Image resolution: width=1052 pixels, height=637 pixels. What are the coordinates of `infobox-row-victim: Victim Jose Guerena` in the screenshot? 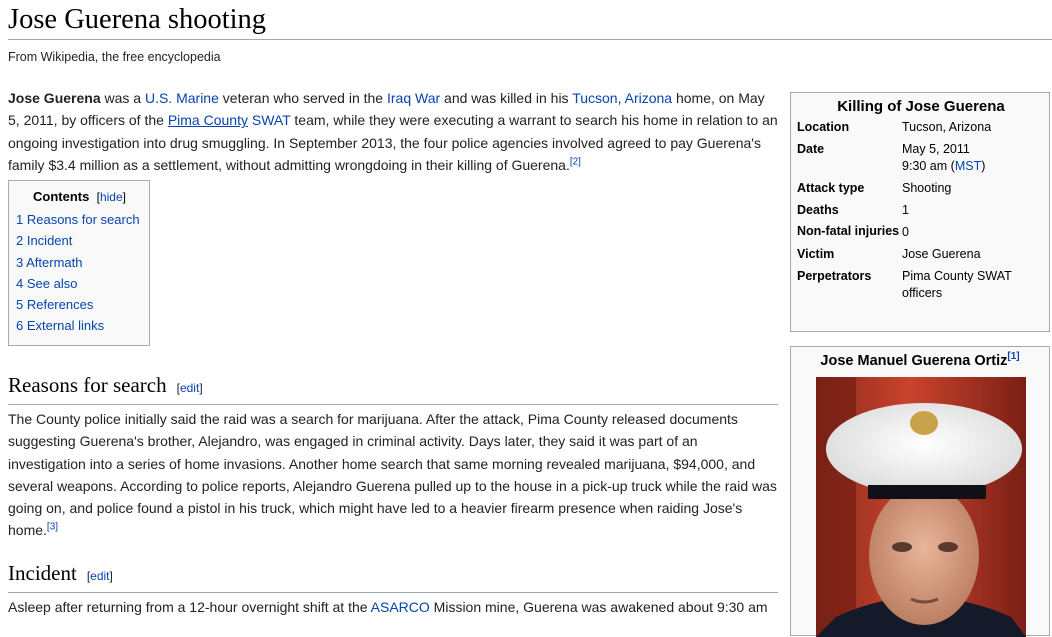 It's located at (889, 254).